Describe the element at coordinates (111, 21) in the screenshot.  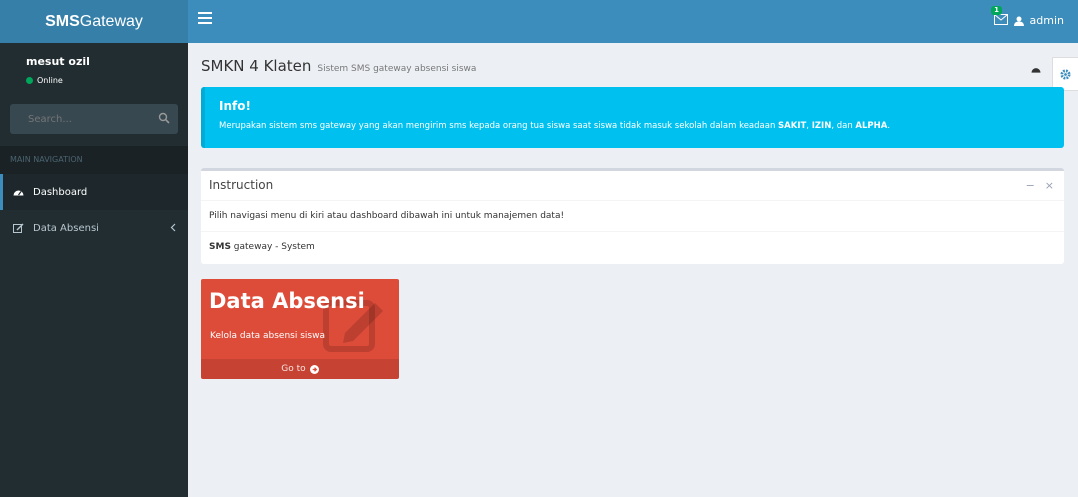
I see `logo-rest: Gateway` at that location.